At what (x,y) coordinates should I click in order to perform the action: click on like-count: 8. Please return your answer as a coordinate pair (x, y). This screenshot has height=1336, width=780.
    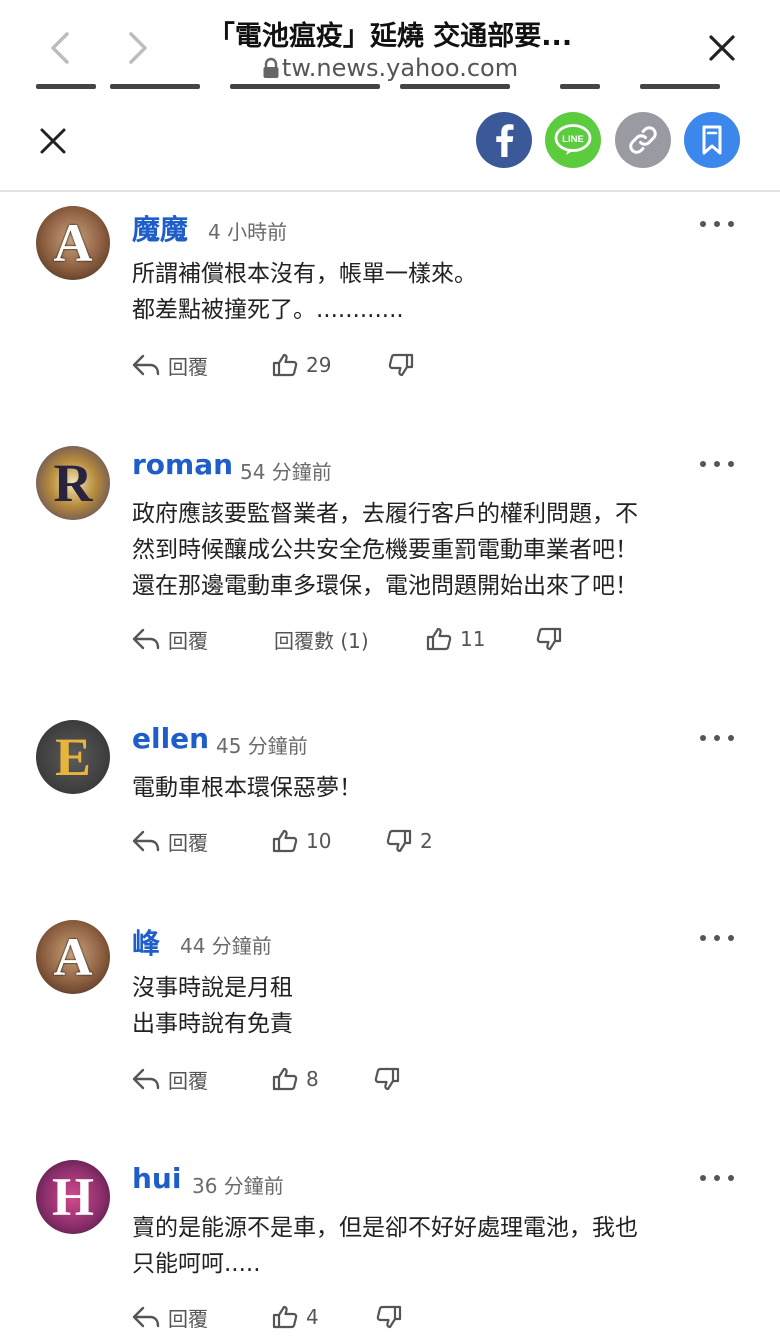
    Looking at the image, I should click on (312, 1079).